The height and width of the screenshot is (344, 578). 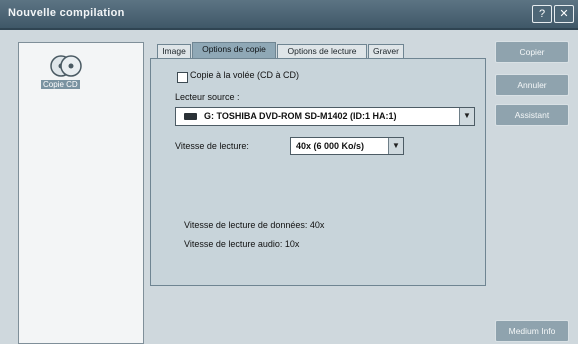 What do you see at coordinates (212, 146) in the screenshot?
I see `read-speed-label: Vitesse de lecture:` at bounding box center [212, 146].